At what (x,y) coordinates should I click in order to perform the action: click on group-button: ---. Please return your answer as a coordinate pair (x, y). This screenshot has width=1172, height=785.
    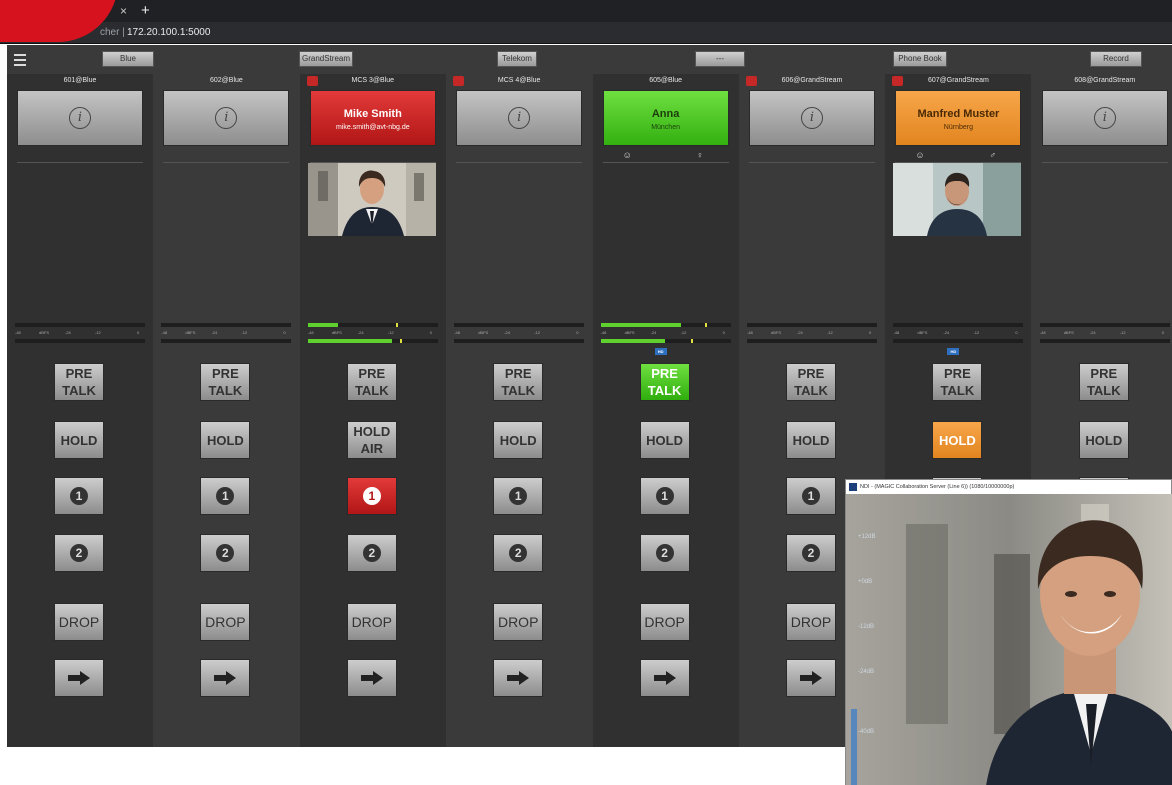
    Looking at the image, I should click on (720, 59).